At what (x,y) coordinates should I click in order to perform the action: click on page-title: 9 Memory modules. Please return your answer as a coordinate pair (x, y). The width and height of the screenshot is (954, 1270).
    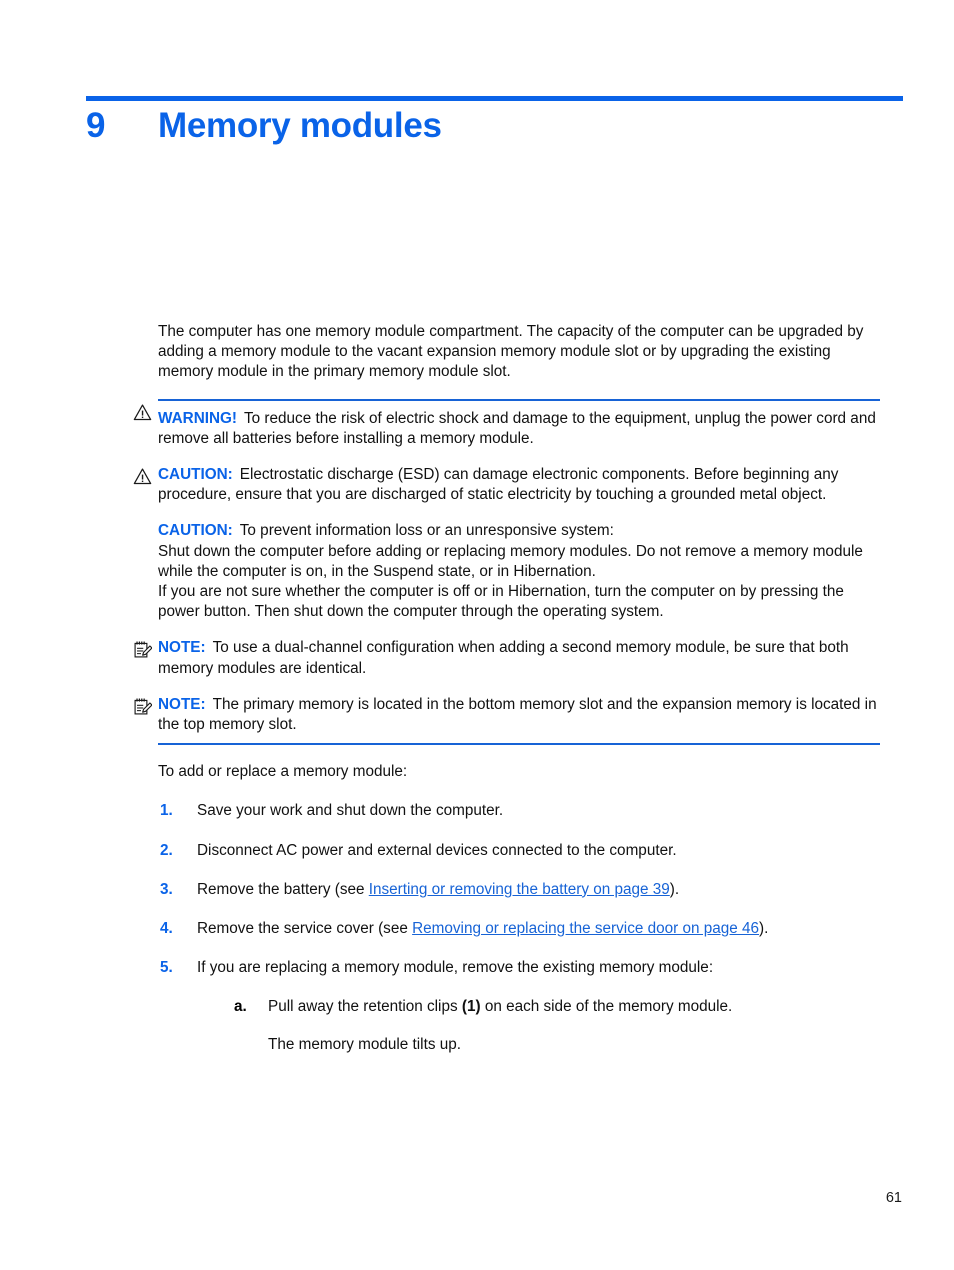
    Looking at the image, I should click on (496, 126).